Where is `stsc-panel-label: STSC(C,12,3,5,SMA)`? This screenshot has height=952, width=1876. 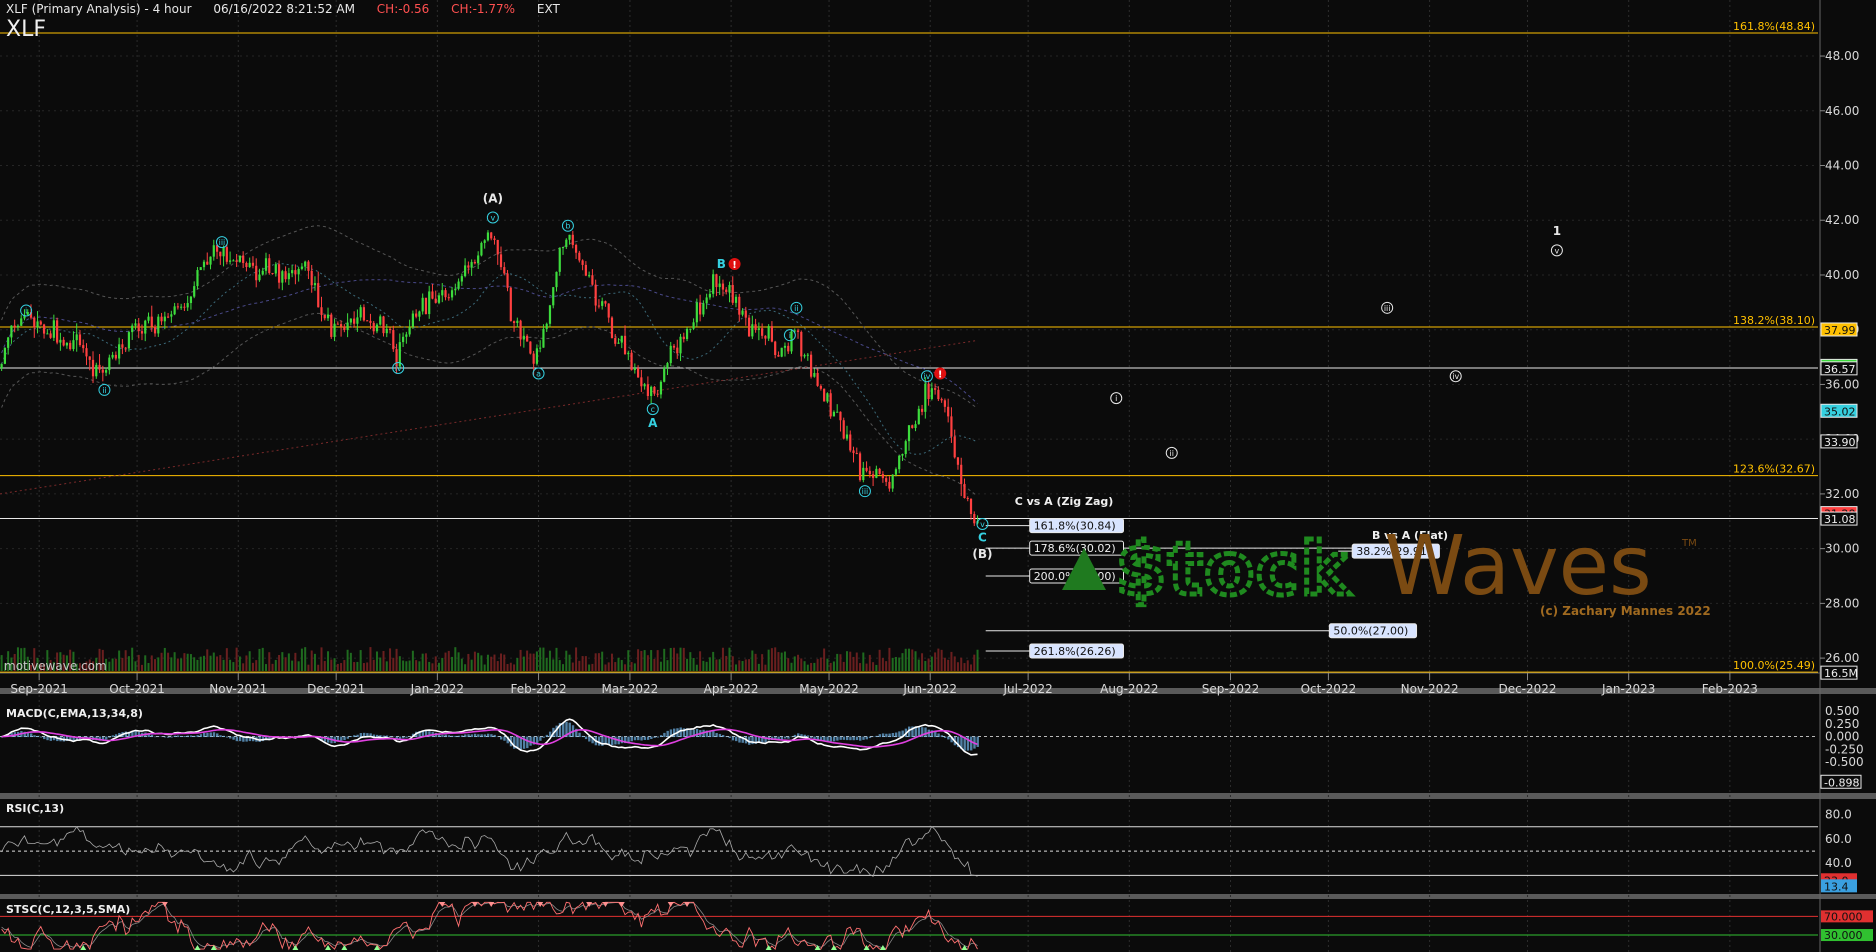
stsc-panel-label: STSC(C,12,3,5,SMA) is located at coordinates (68, 909).